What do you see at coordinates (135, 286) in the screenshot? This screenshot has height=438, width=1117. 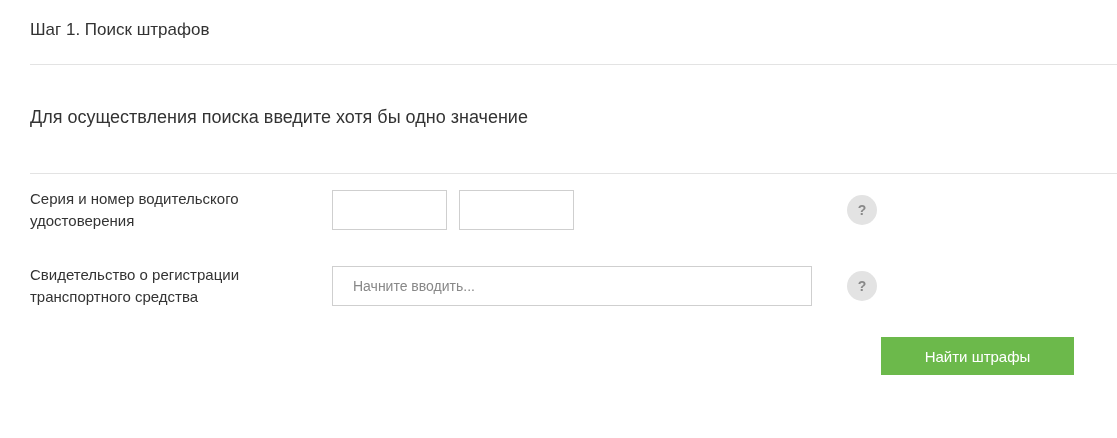 I see `field-label: Свидетельство о регистрации транспортного средства` at bounding box center [135, 286].